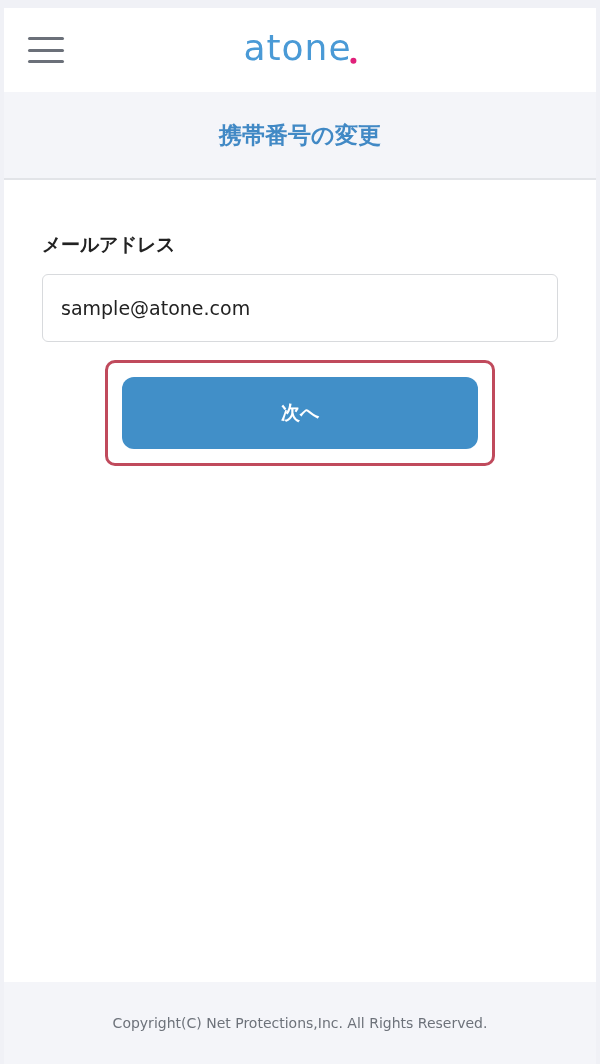  What do you see at coordinates (300, 135) in the screenshot?
I see `page-title: 携帯番号の変更` at bounding box center [300, 135].